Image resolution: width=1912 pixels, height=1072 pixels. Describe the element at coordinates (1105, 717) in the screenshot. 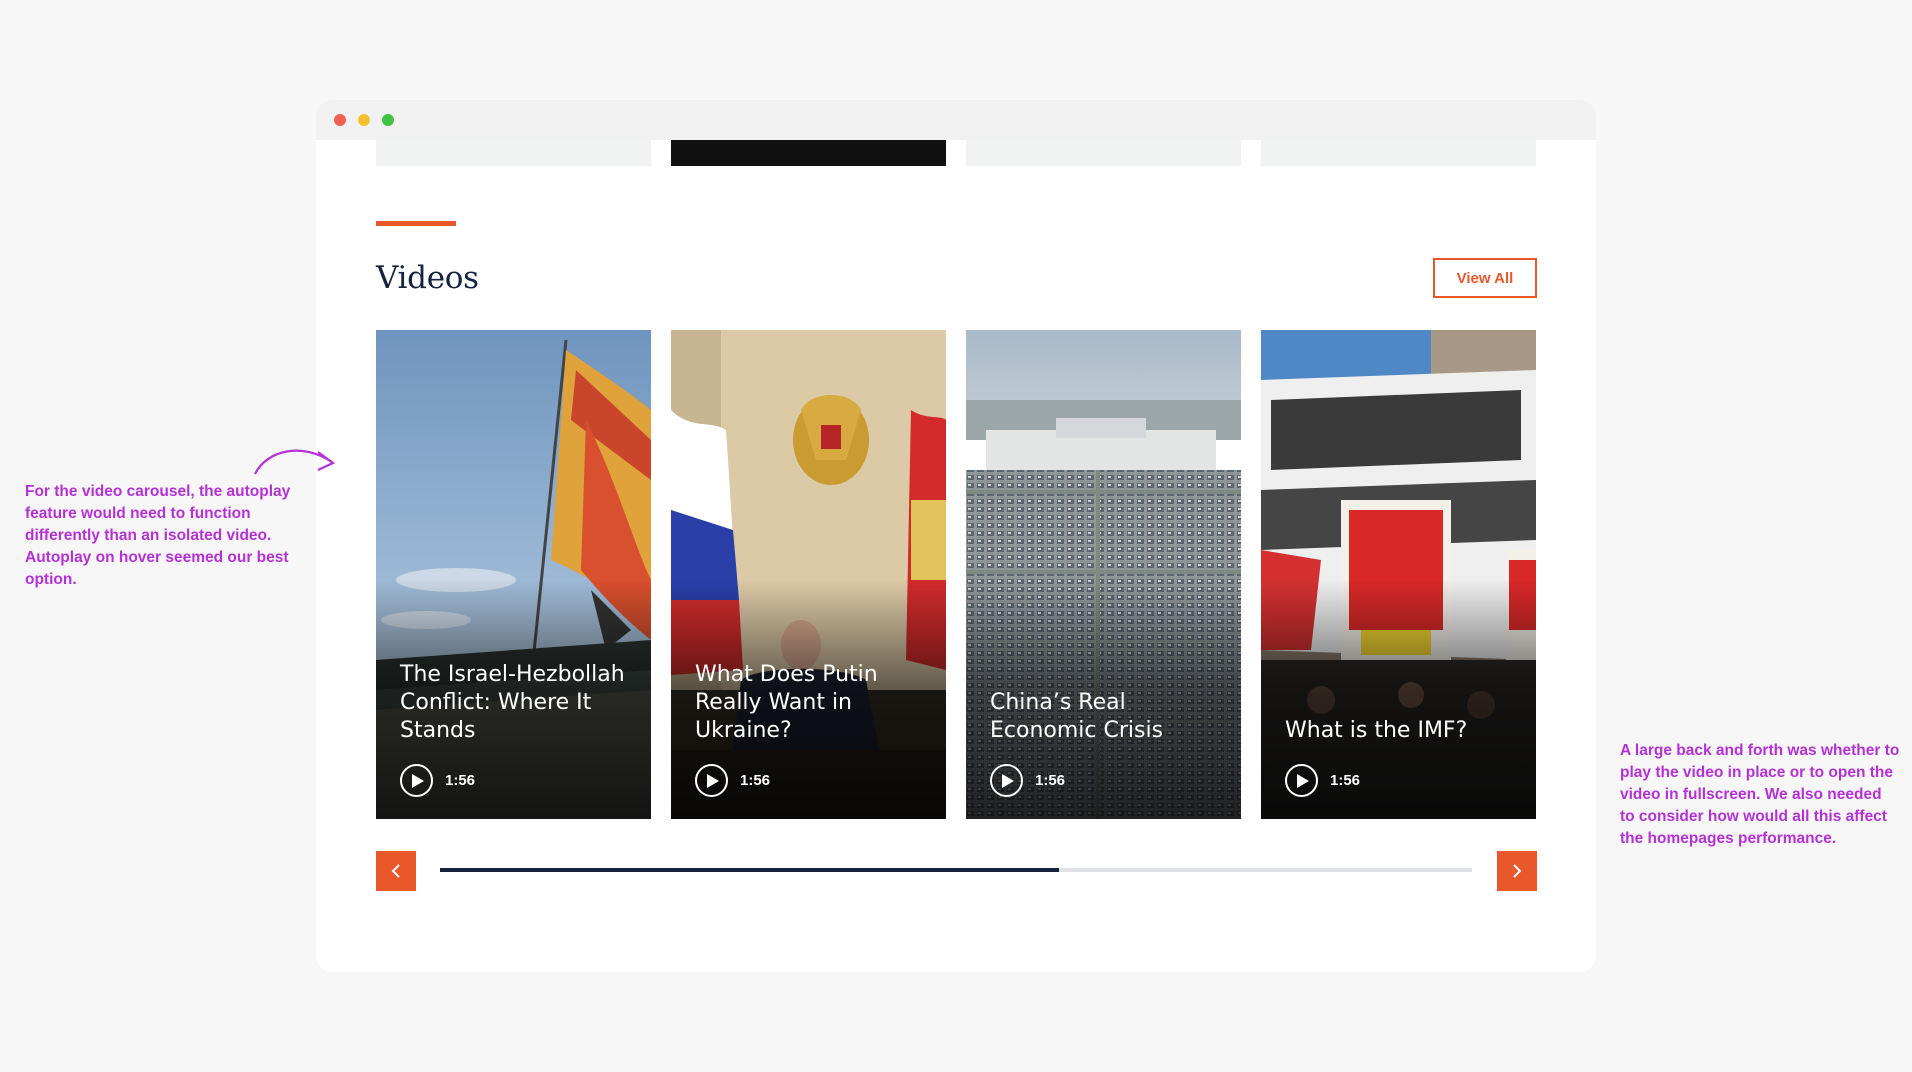

I see `video-title: China’s Real Economic Crisis` at that location.